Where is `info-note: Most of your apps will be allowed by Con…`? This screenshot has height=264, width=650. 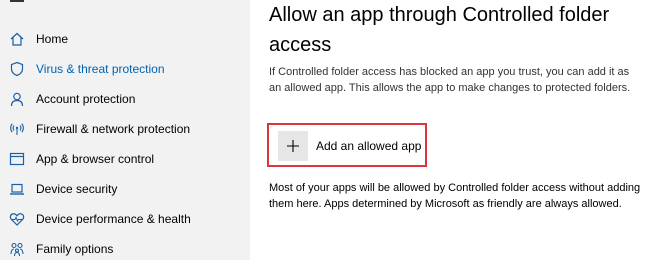
info-note: Most of your apps will be allowed by Con… is located at coordinates (455, 196).